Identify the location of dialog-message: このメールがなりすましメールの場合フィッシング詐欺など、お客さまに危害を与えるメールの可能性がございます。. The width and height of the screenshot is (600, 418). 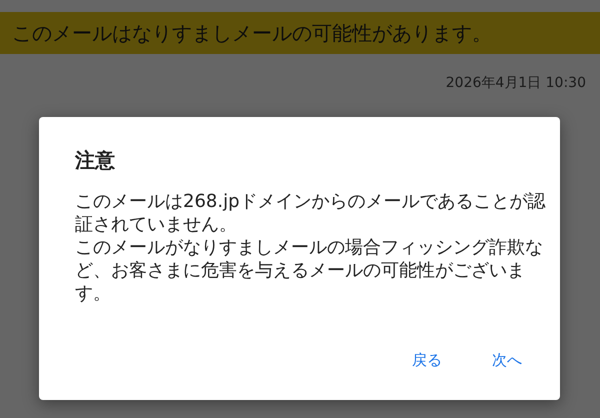
(309, 270).